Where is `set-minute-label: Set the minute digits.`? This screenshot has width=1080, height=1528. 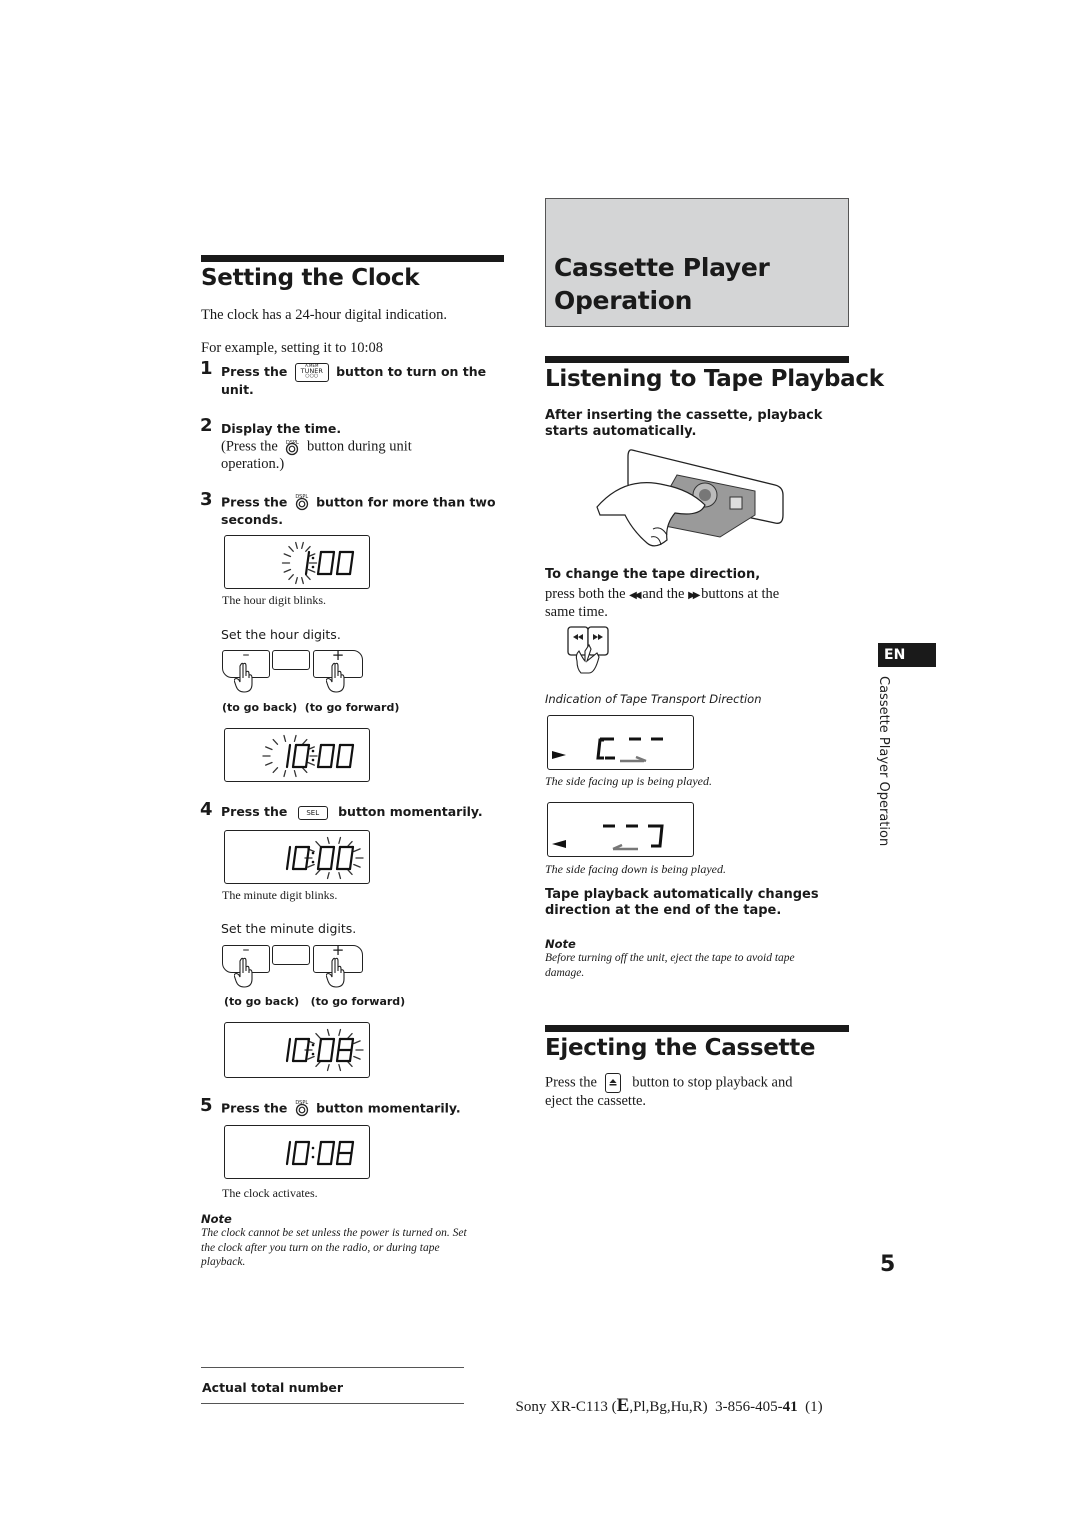 set-minute-label: Set the minute digits. is located at coordinates (289, 928).